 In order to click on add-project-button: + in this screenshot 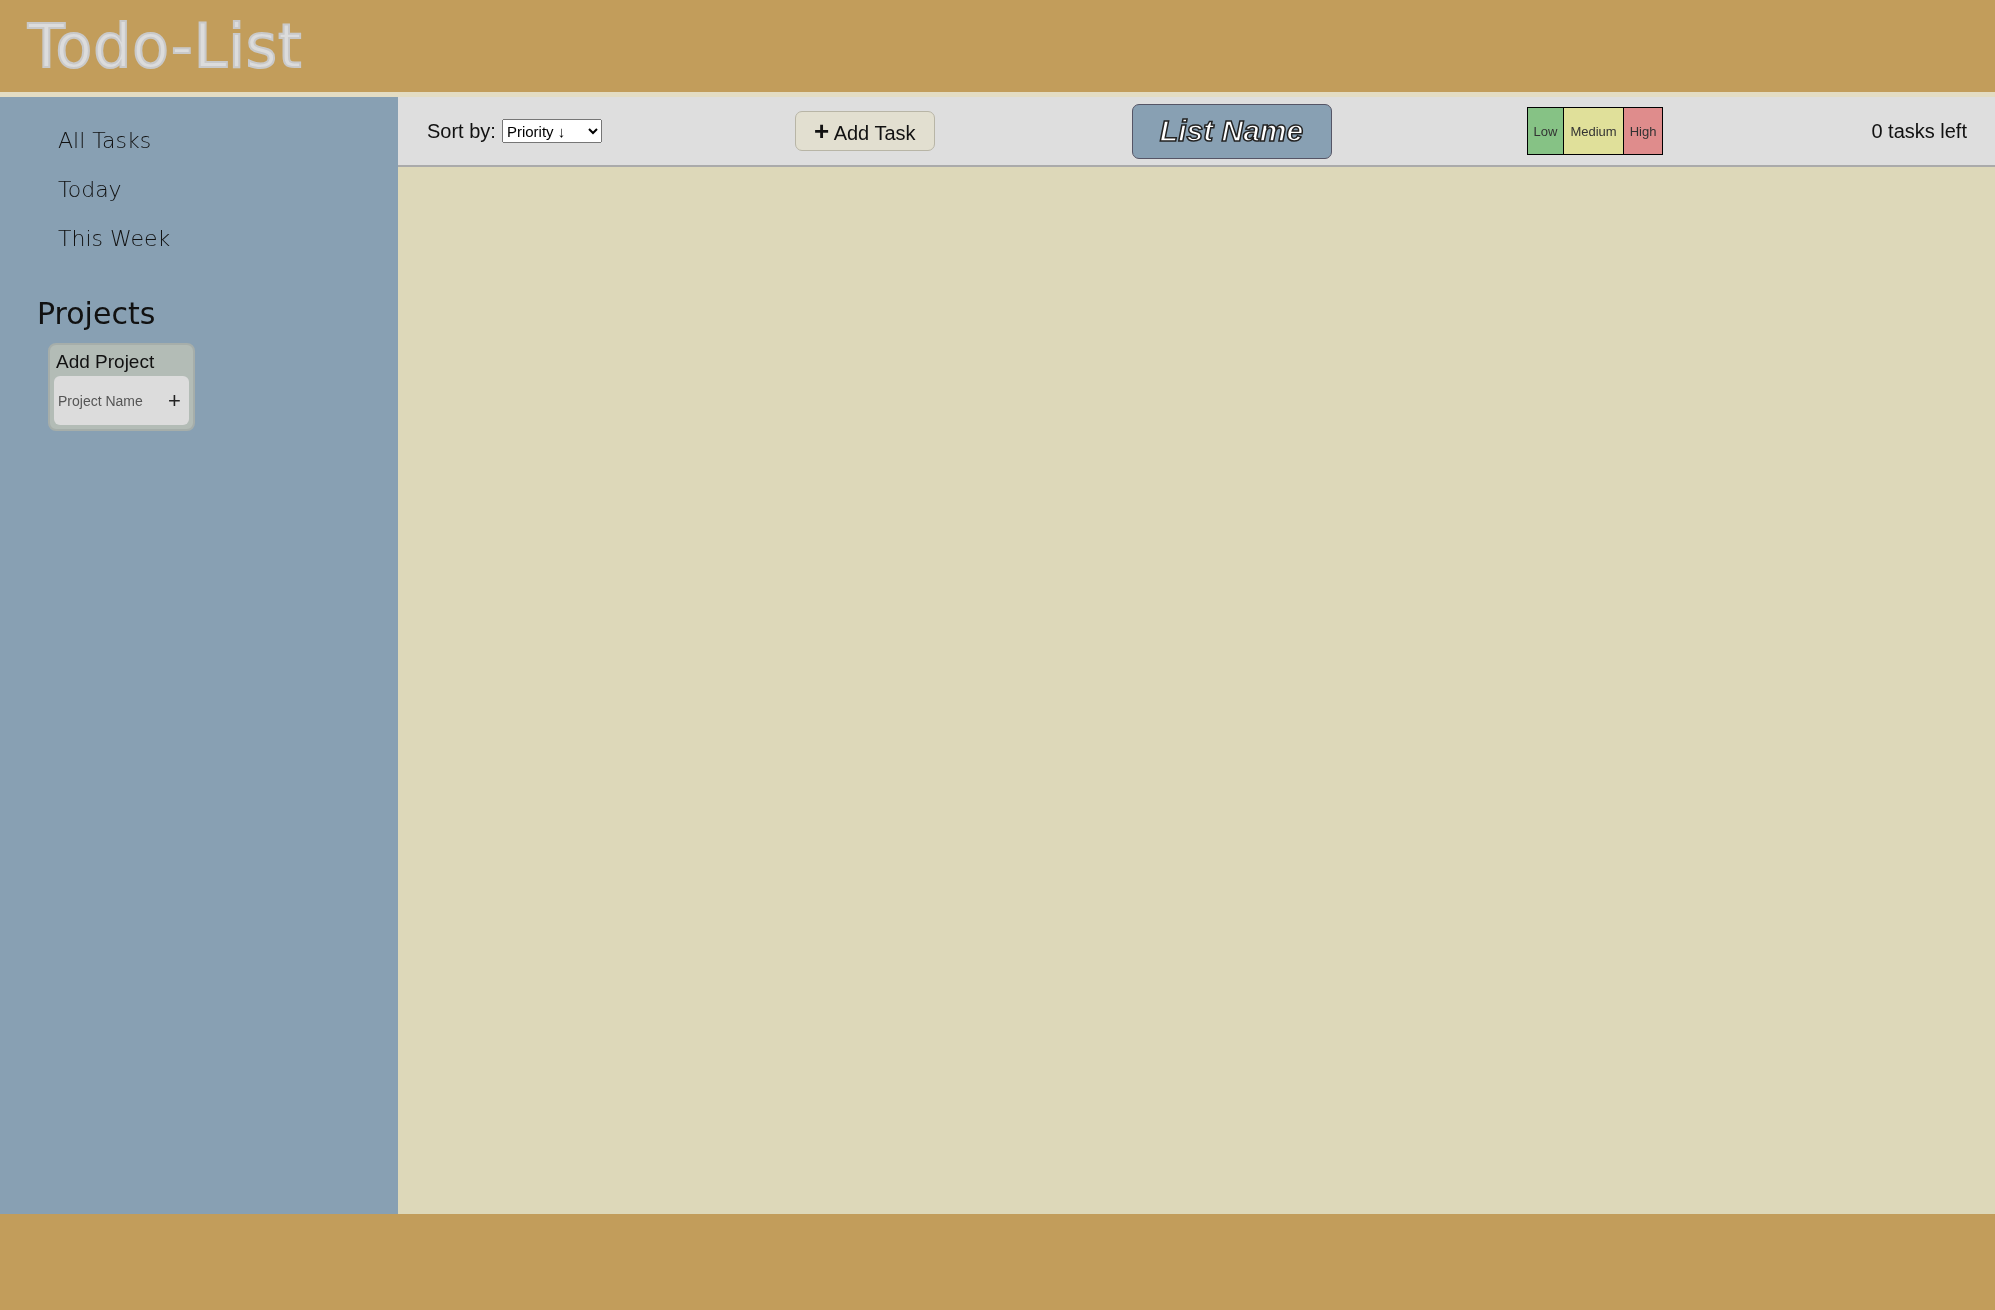, I will do `click(176, 400)`.